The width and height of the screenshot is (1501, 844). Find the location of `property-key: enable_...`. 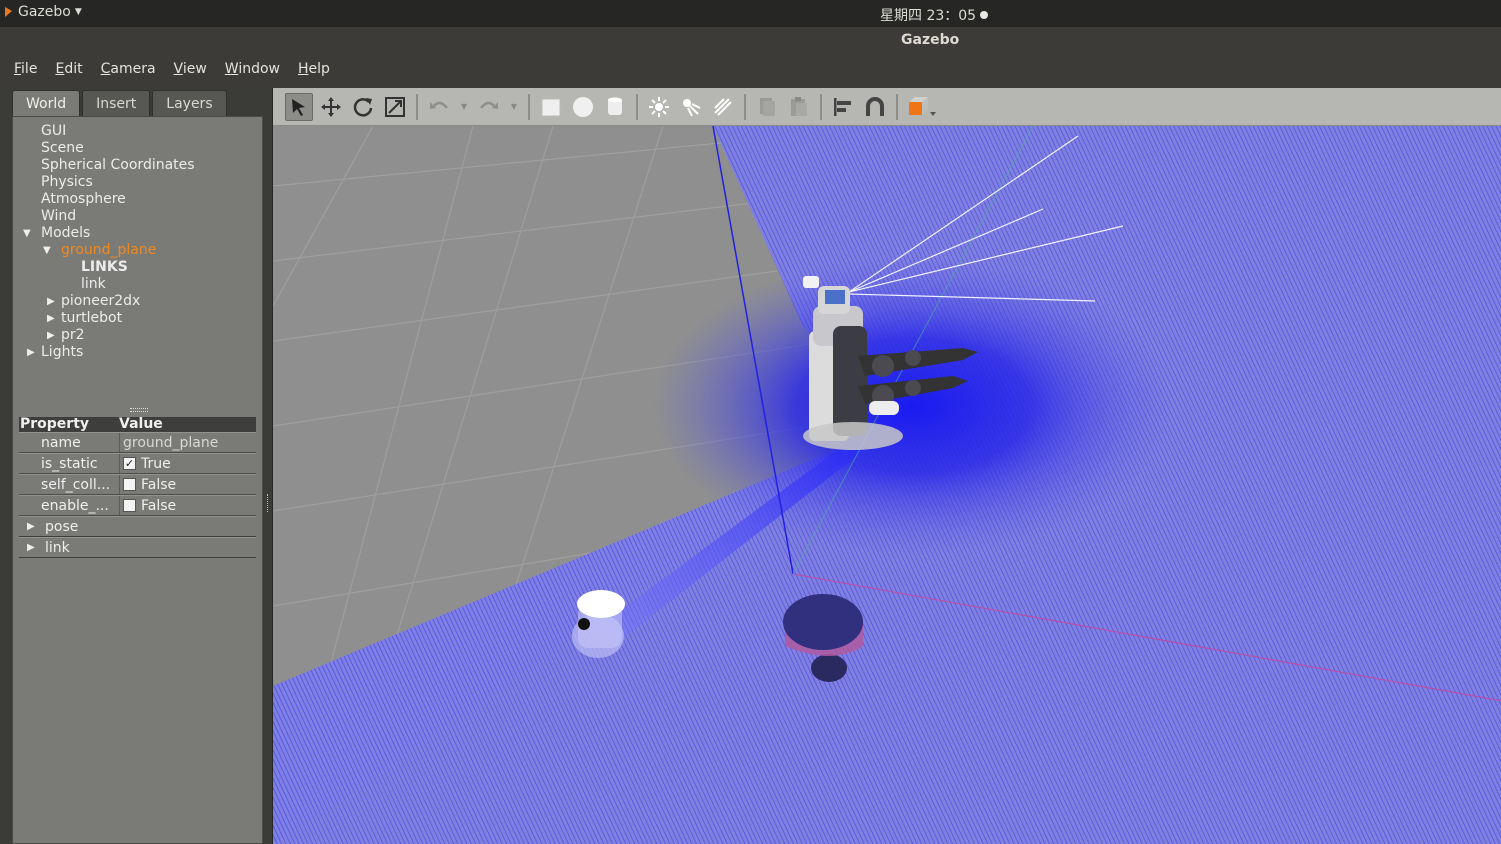

property-key: enable_... is located at coordinates (75, 505).